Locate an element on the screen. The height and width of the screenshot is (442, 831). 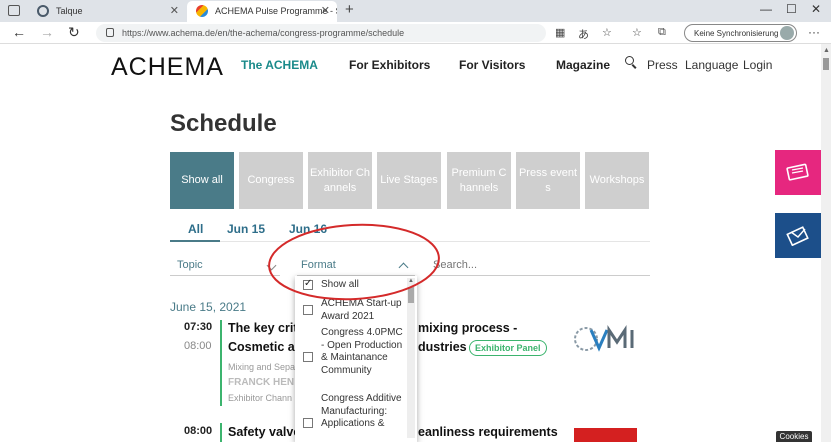
page-title: Schedule is located at coordinates (223, 123).